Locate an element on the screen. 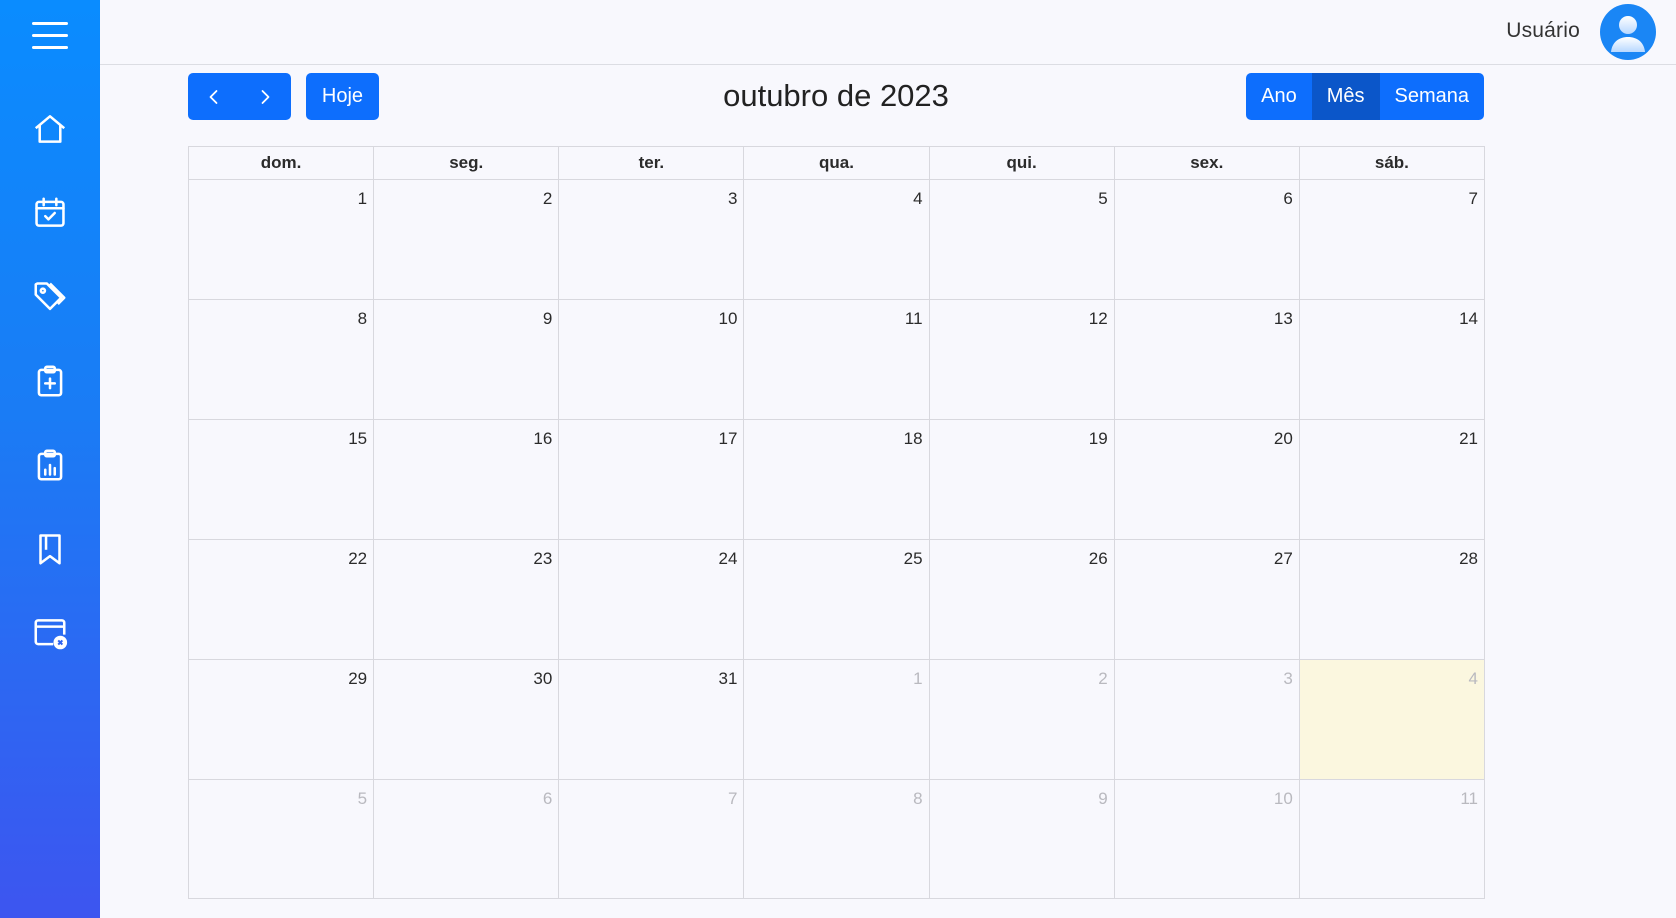 This screenshot has height=918, width=1676. day-cell: 13 is located at coordinates (1207, 359).